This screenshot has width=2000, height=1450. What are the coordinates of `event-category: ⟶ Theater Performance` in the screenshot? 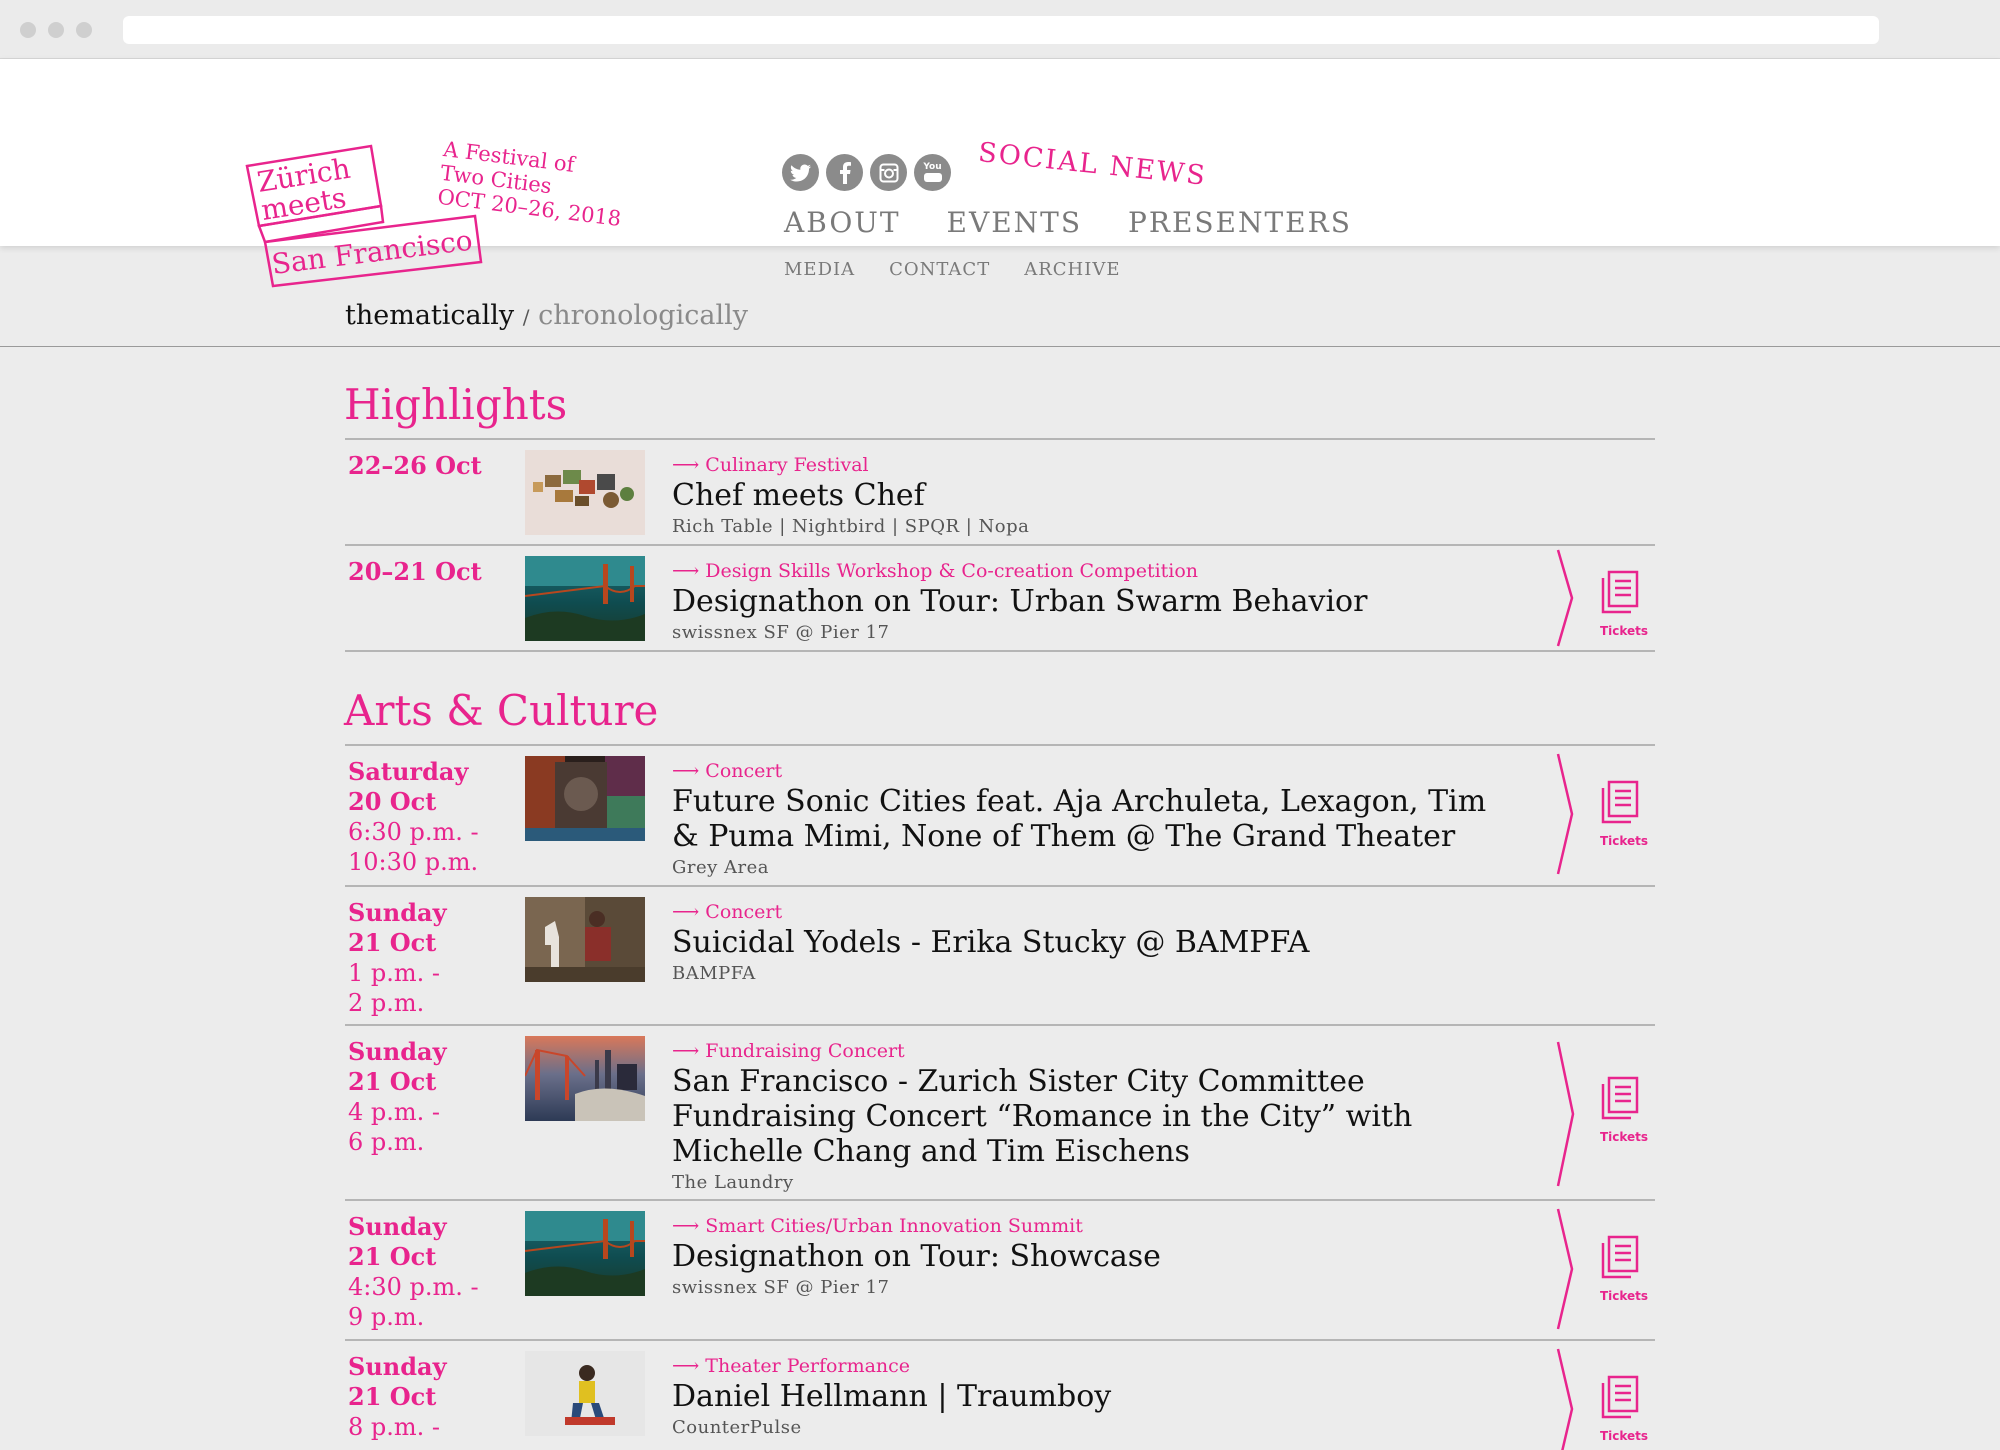 It's located at (1087, 1366).